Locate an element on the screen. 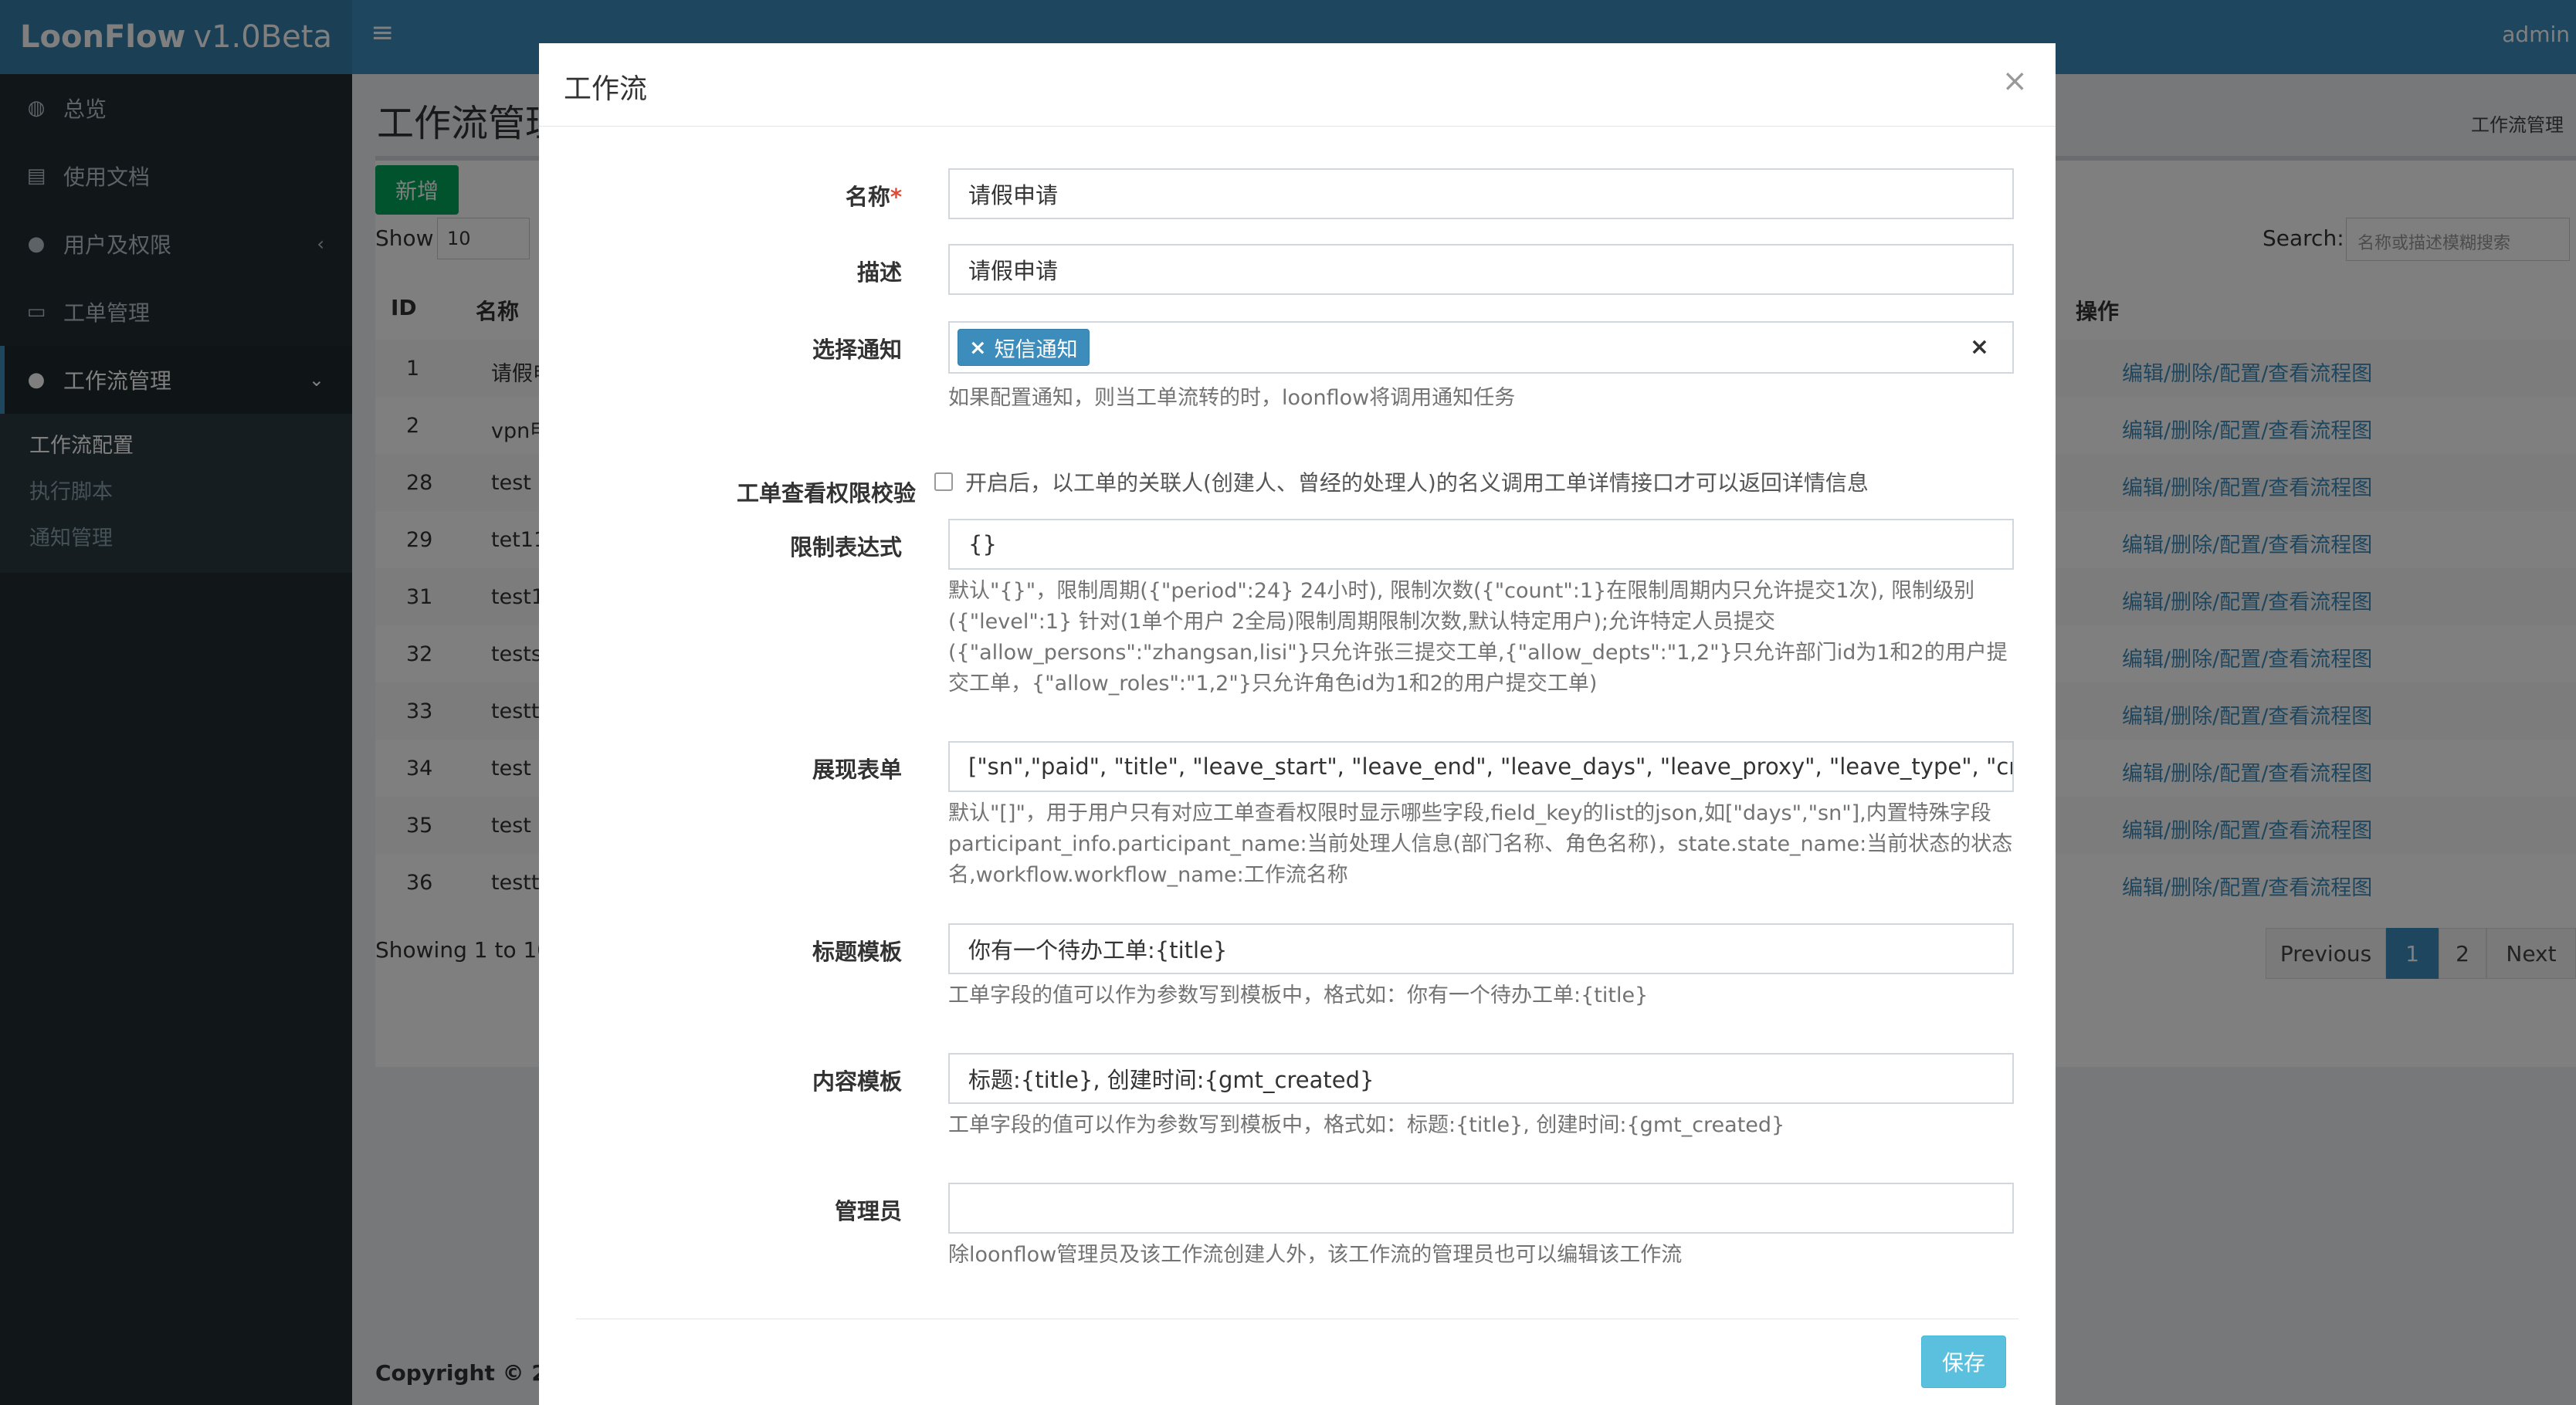 This screenshot has height=1405, width=2576. limit-expression-label: 限制表达式 is located at coordinates (845, 547).